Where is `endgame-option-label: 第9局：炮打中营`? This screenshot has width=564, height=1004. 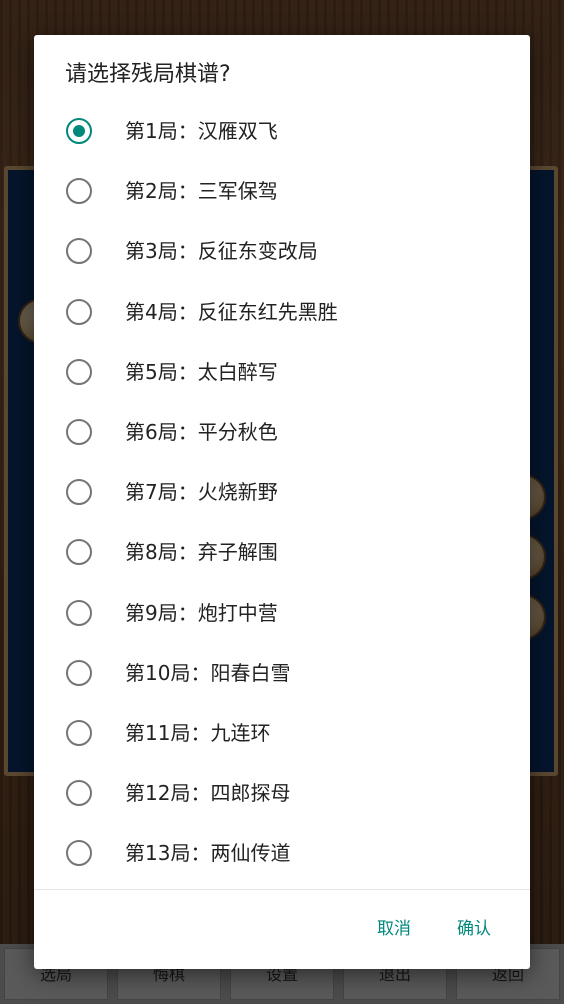 endgame-option-label: 第9局：炮打中营 is located at coordinates (201, 612).